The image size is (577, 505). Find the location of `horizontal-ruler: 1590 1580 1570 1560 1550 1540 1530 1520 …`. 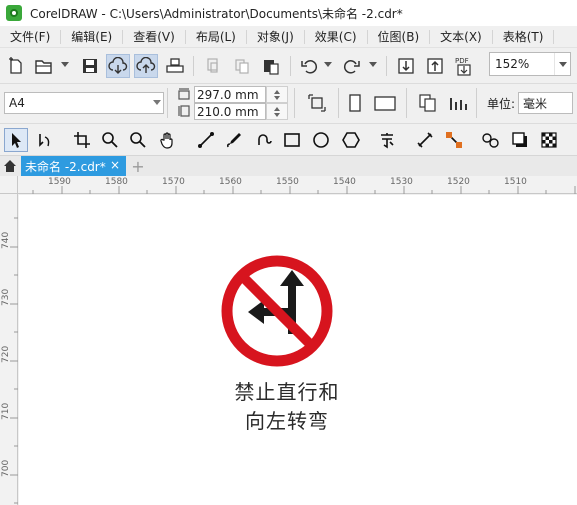

horizontal-ruler: 1590 1580 1570 1560 1550 1540 1530 1520 … is located at coordinates (288, 185).